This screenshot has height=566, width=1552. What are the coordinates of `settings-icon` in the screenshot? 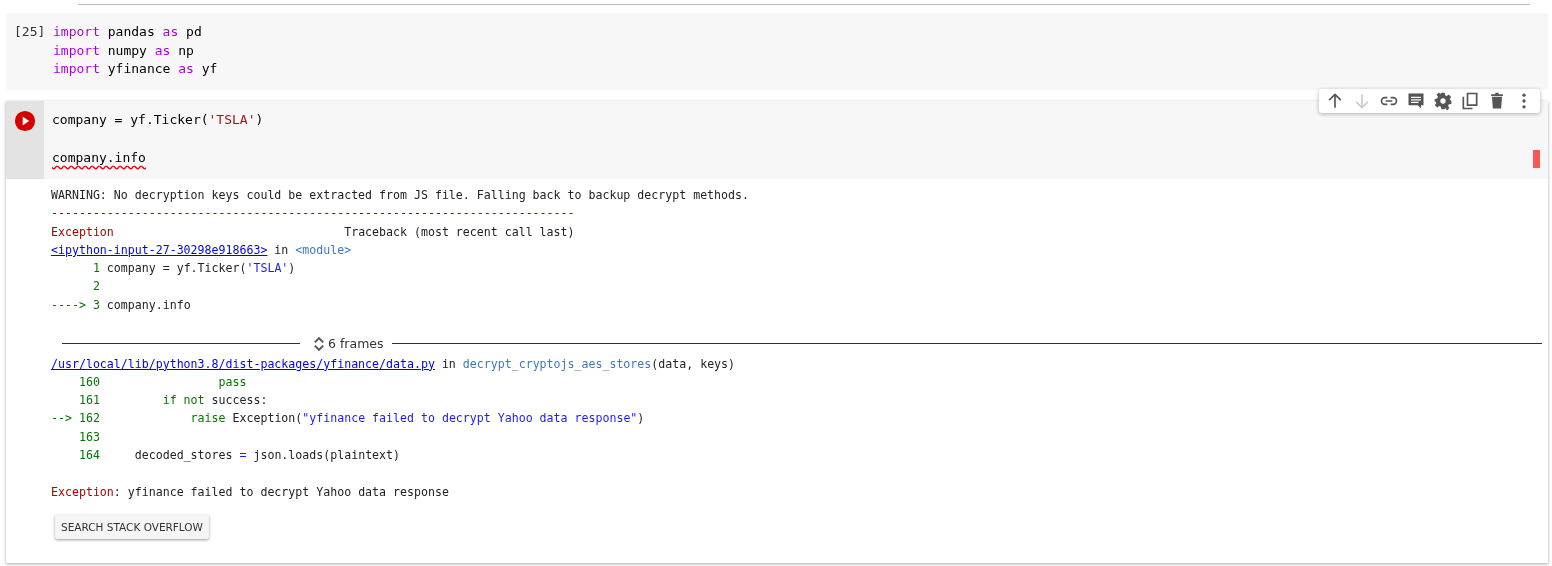 It's located at (1443, 101).